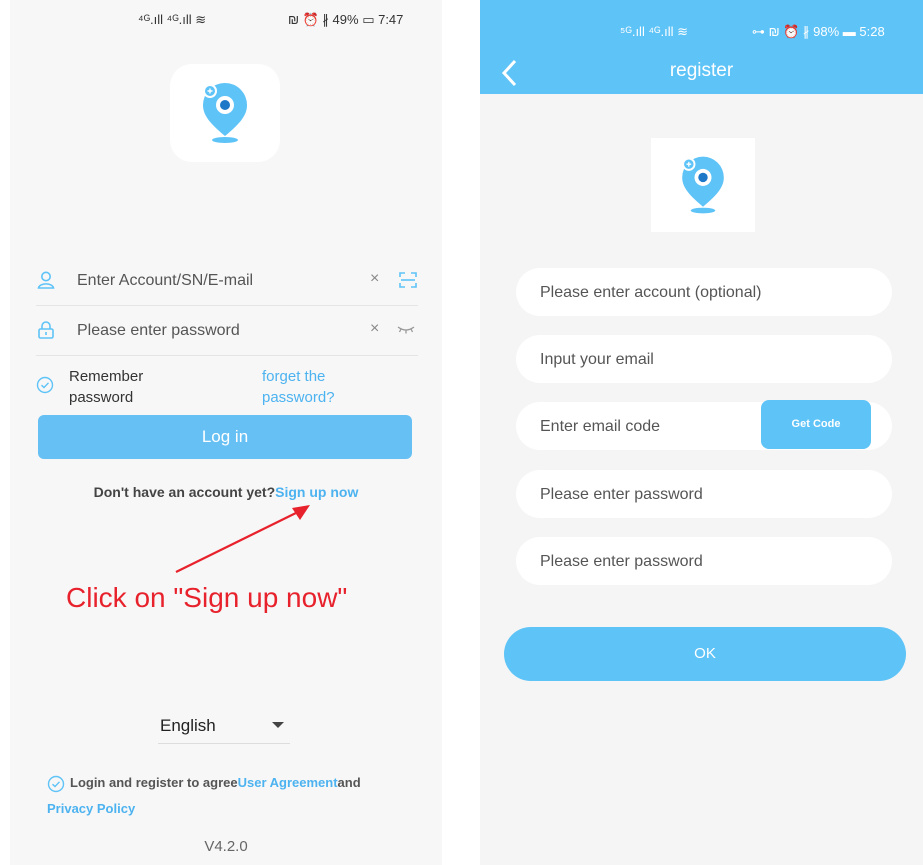 This screenshot has width=923, height=865. What do you see at coordinates (346, 19) in the screenshot?
I see `status-right: ₪ ⏰ ∦ 49% ▭ 7:47` at bounding box center [346, 19].